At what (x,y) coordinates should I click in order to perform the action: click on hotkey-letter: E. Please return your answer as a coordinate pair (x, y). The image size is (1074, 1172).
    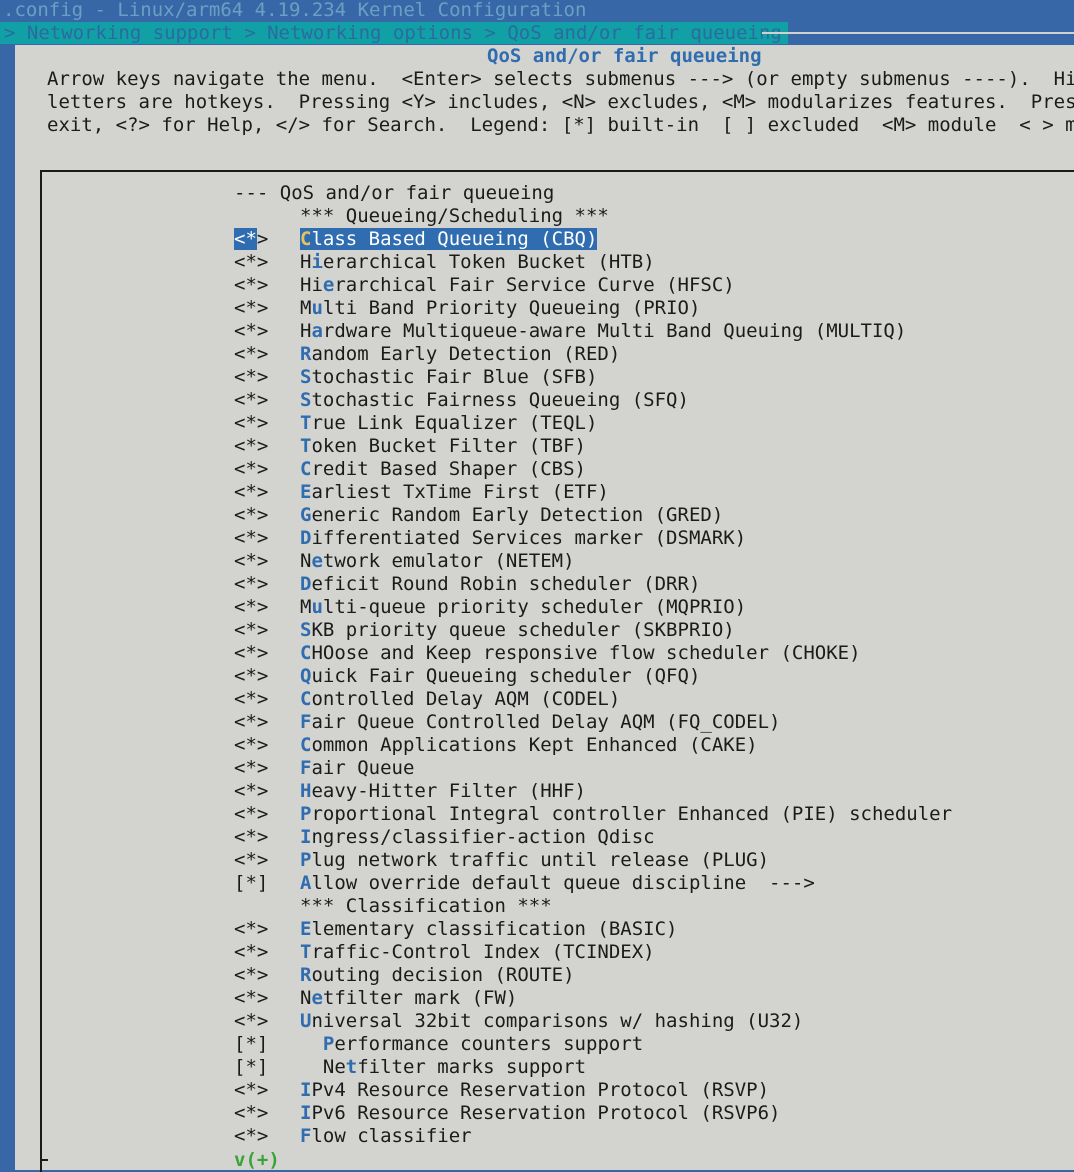
    Looking at the image, I should click on (306, 492).